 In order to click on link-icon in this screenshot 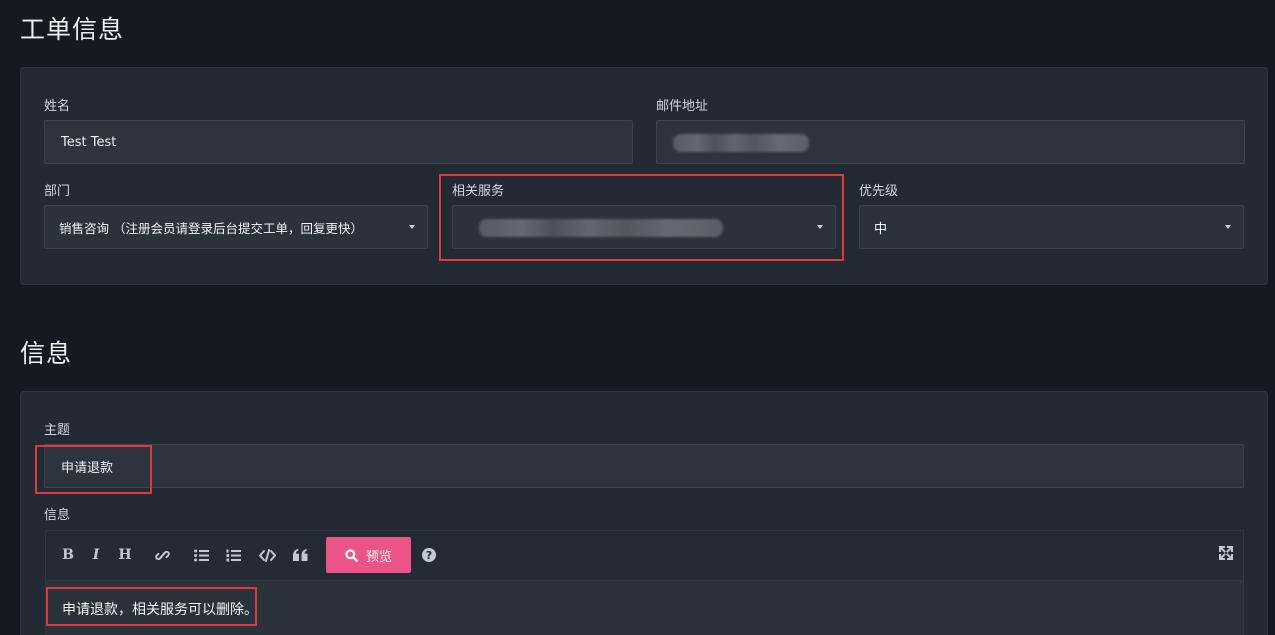, I will do `click(162, 555)`.